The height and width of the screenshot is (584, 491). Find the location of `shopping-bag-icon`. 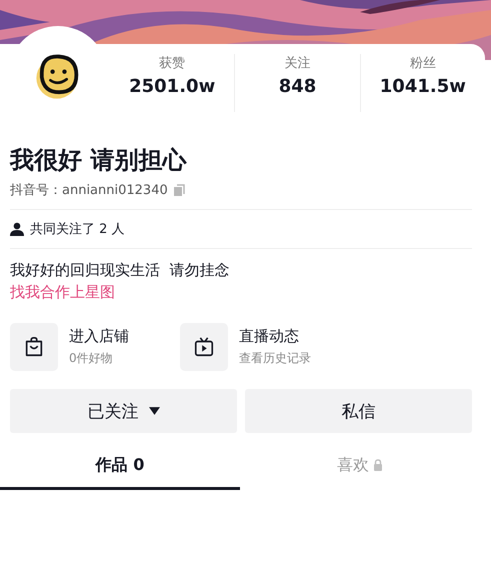

shopping-bag-icon is located at coordinates (34, 347).